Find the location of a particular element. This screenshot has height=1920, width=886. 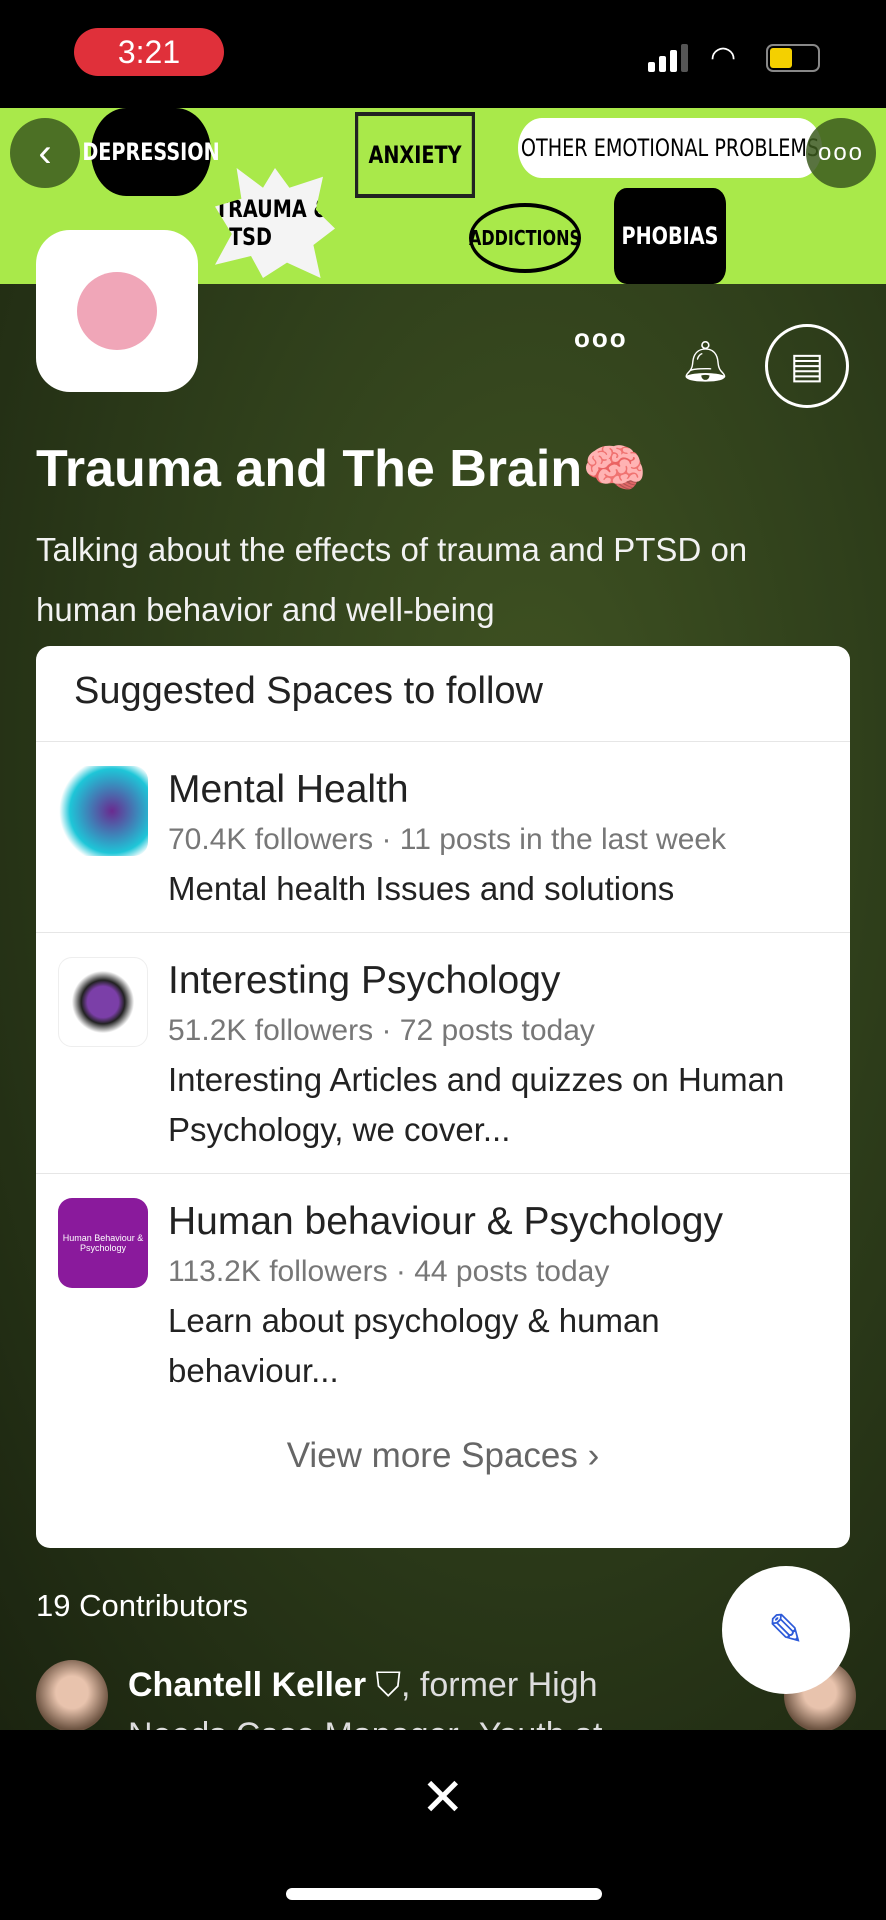

followed-check-icon: ▤ is located at coordinates (806, 365).